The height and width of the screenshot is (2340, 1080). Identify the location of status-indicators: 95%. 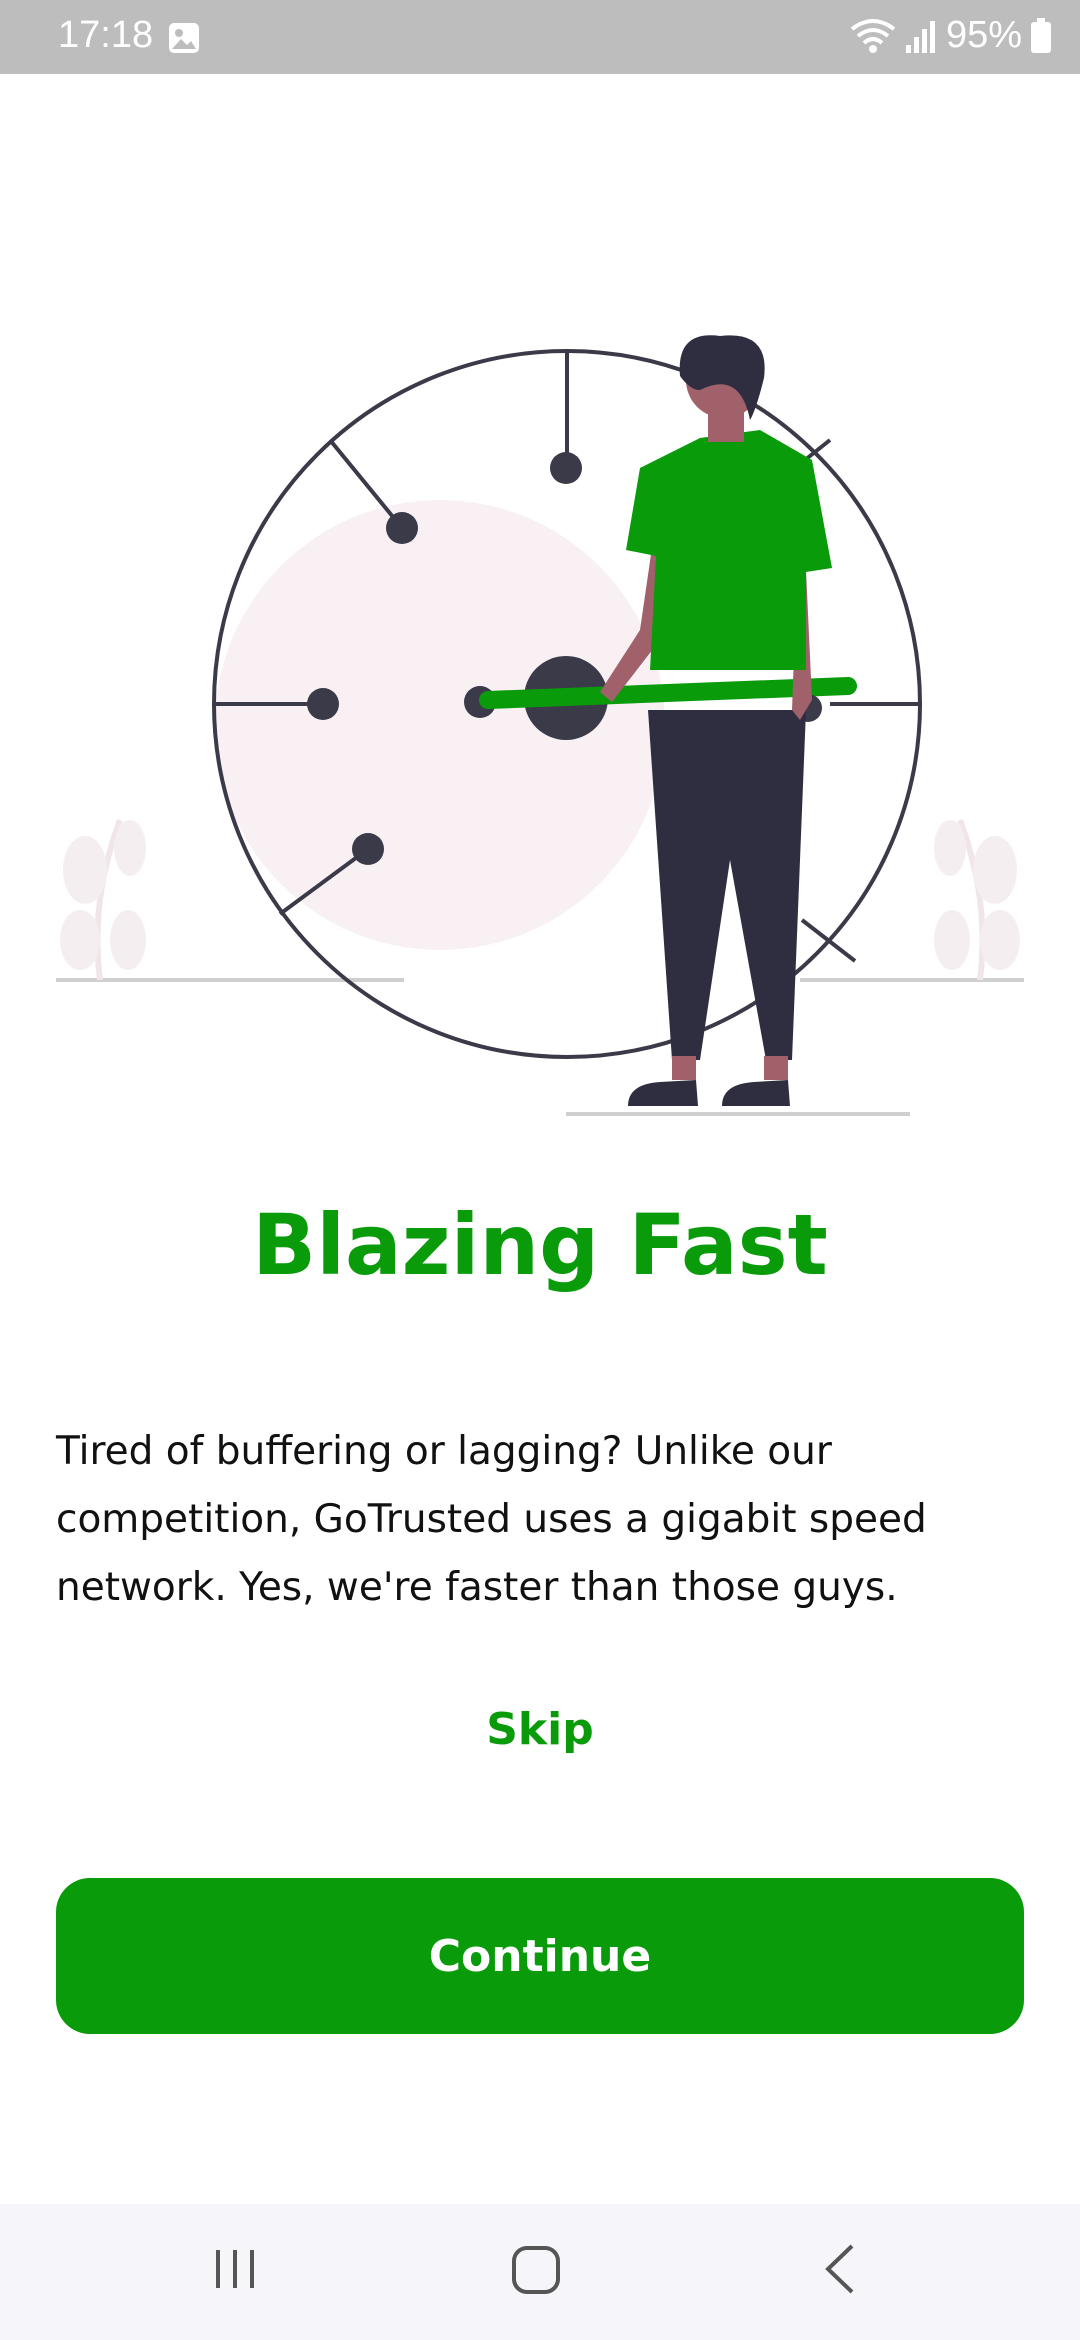
(951, 35).